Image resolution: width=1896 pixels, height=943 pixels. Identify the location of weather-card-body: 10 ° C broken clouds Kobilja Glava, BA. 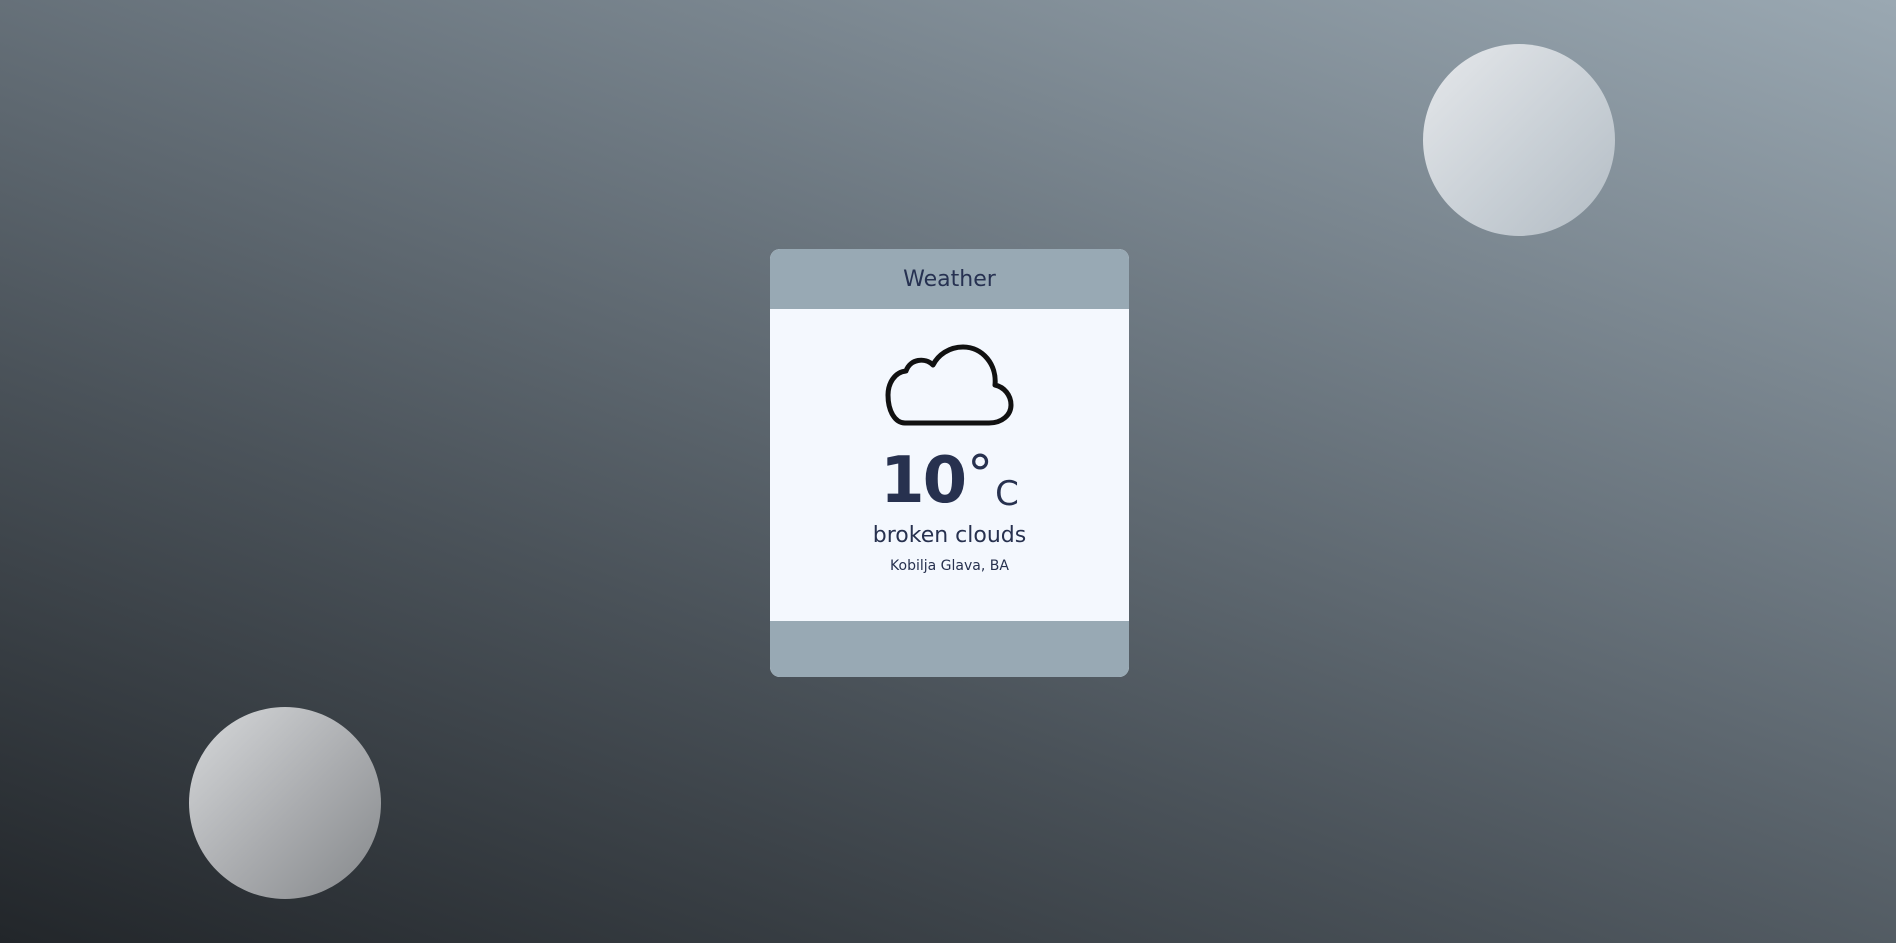
(949, 465).